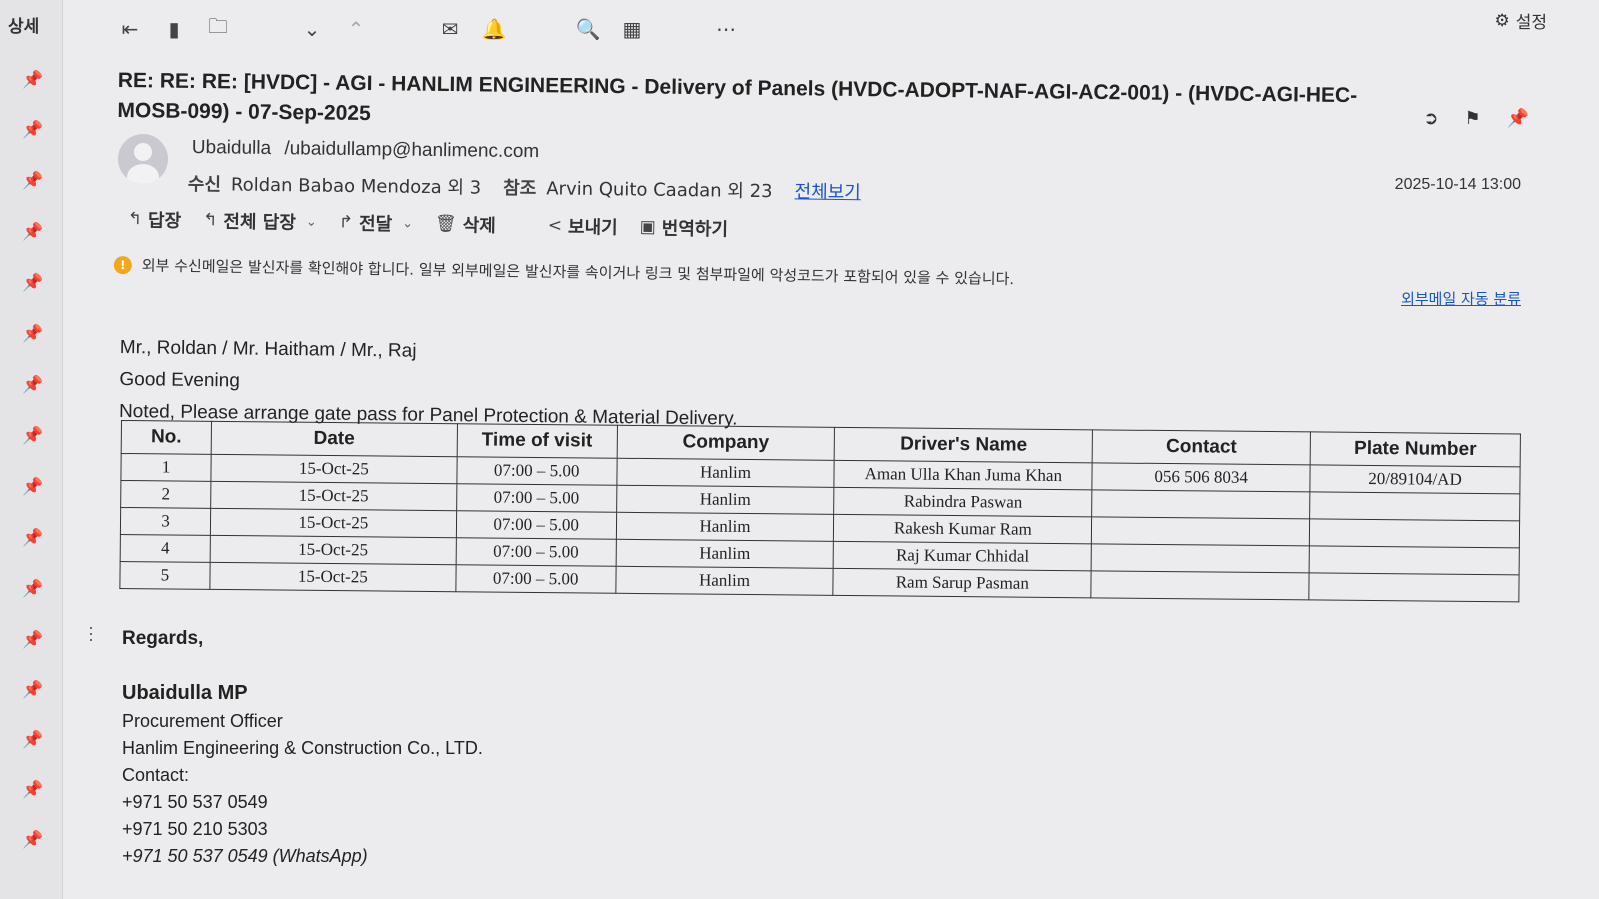 This screenshot has height=899, width=1599. I want to click on cc-value: Arvin Quito Caadan 외 23, so click(659, 188).